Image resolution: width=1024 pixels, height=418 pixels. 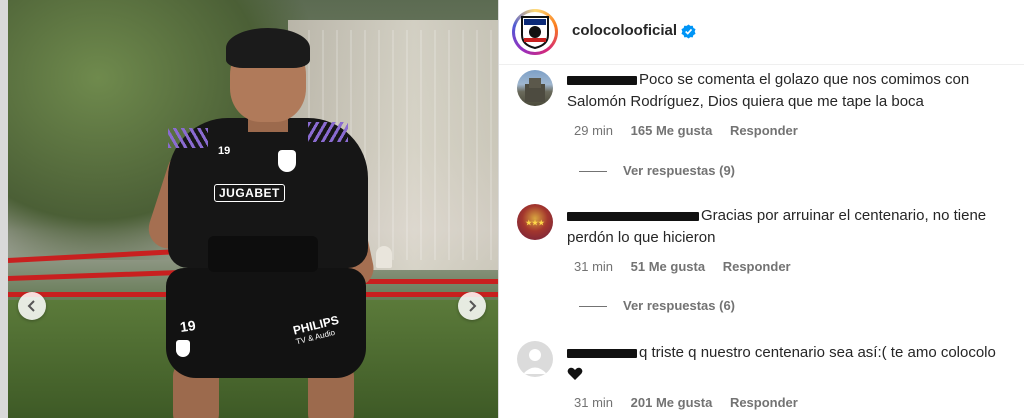 I want to click on header-username: colocolooficial, so click(x=624, y=30).